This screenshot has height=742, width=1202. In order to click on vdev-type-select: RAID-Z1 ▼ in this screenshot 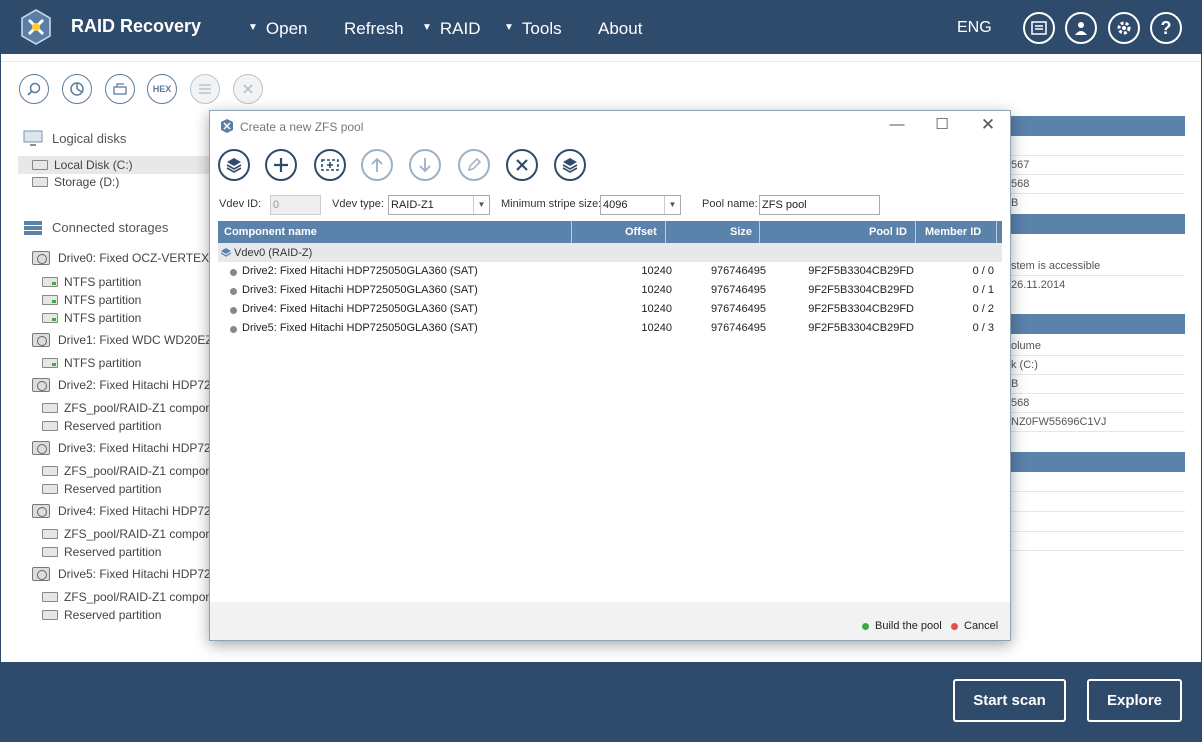, I will do `click(439, 205)`.